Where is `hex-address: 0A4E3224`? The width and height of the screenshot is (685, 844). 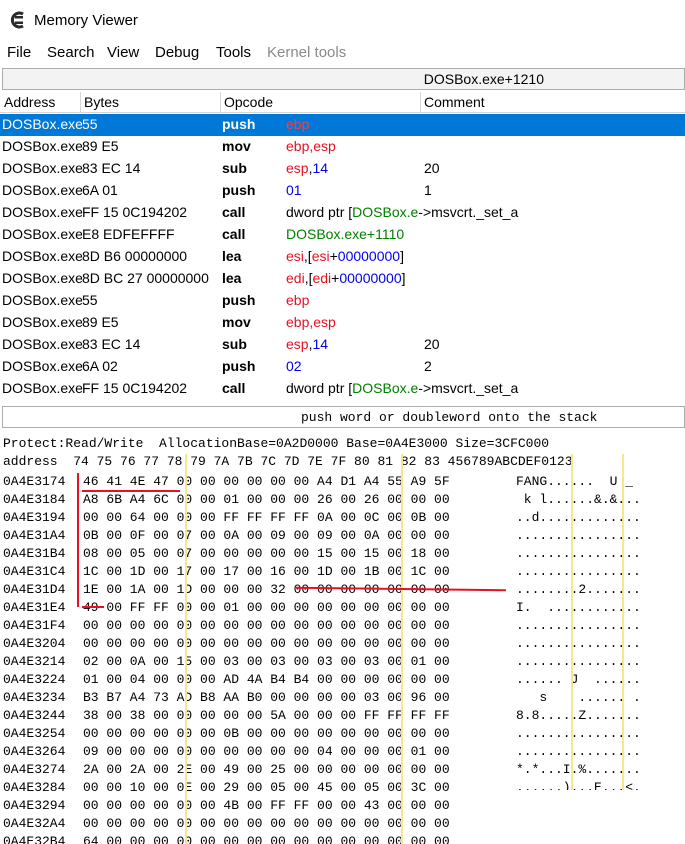
hex-address: 0A4E3224 is located at coordinates (34, 679).